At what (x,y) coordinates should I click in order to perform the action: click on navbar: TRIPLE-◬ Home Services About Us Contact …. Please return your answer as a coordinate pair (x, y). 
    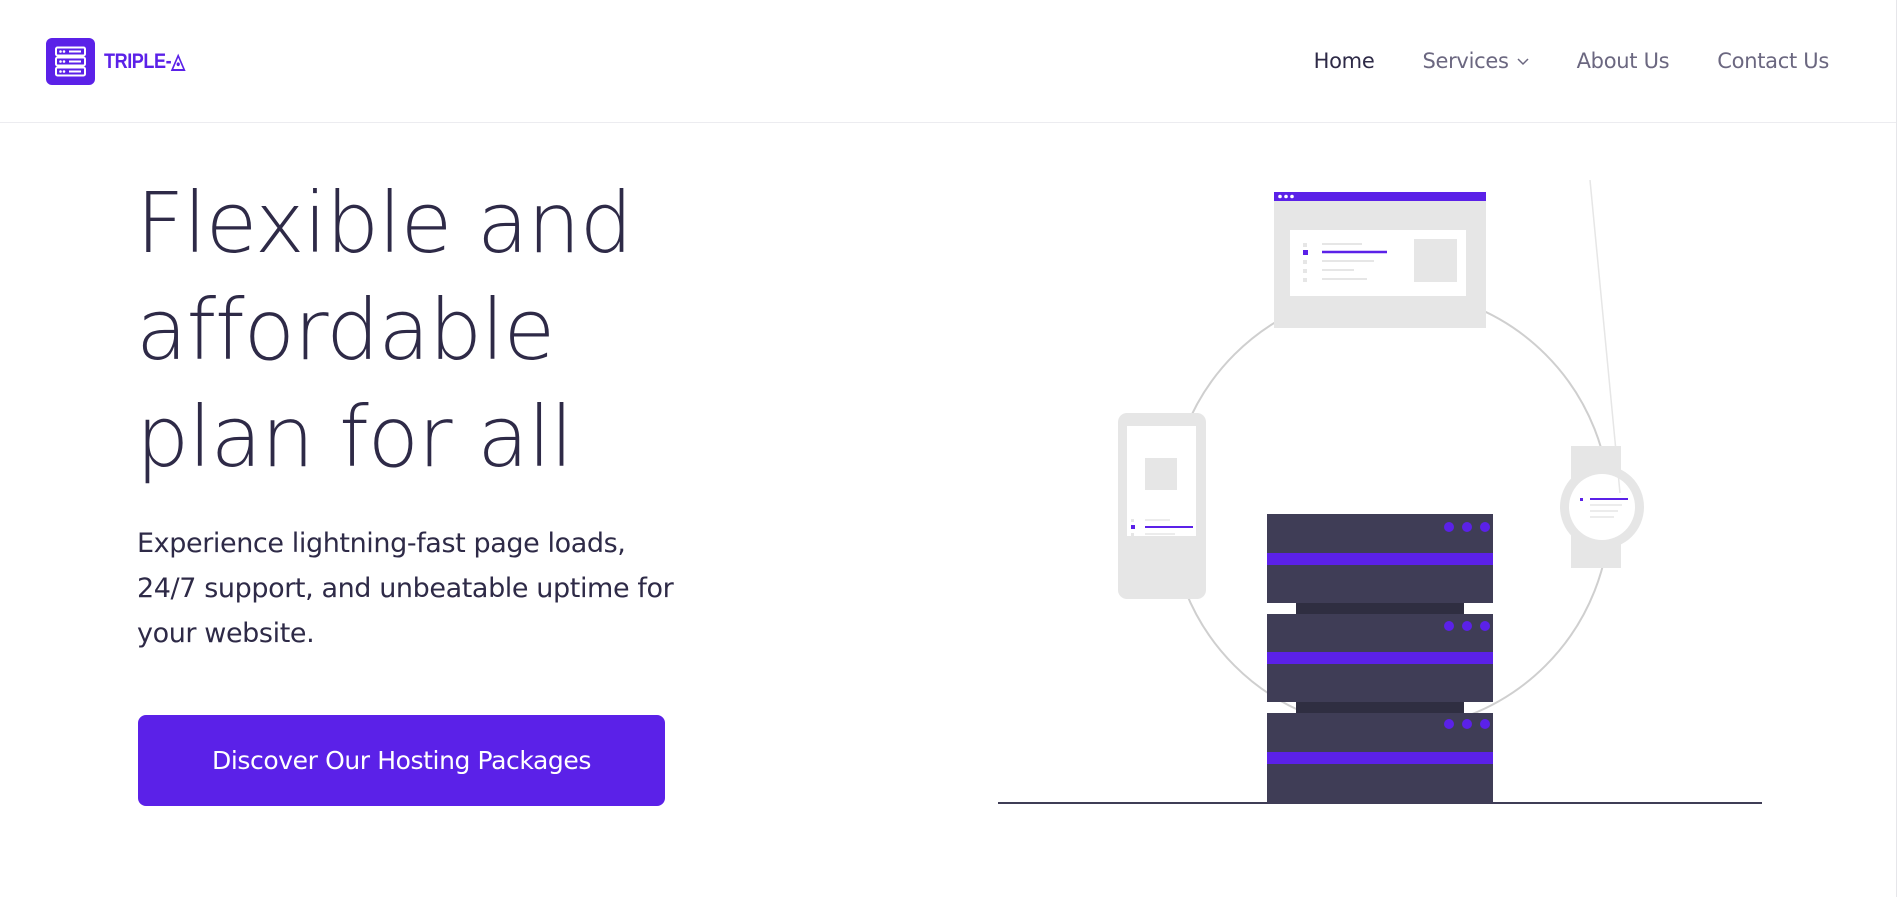
    Looking at the image, I should click on (948, 61).